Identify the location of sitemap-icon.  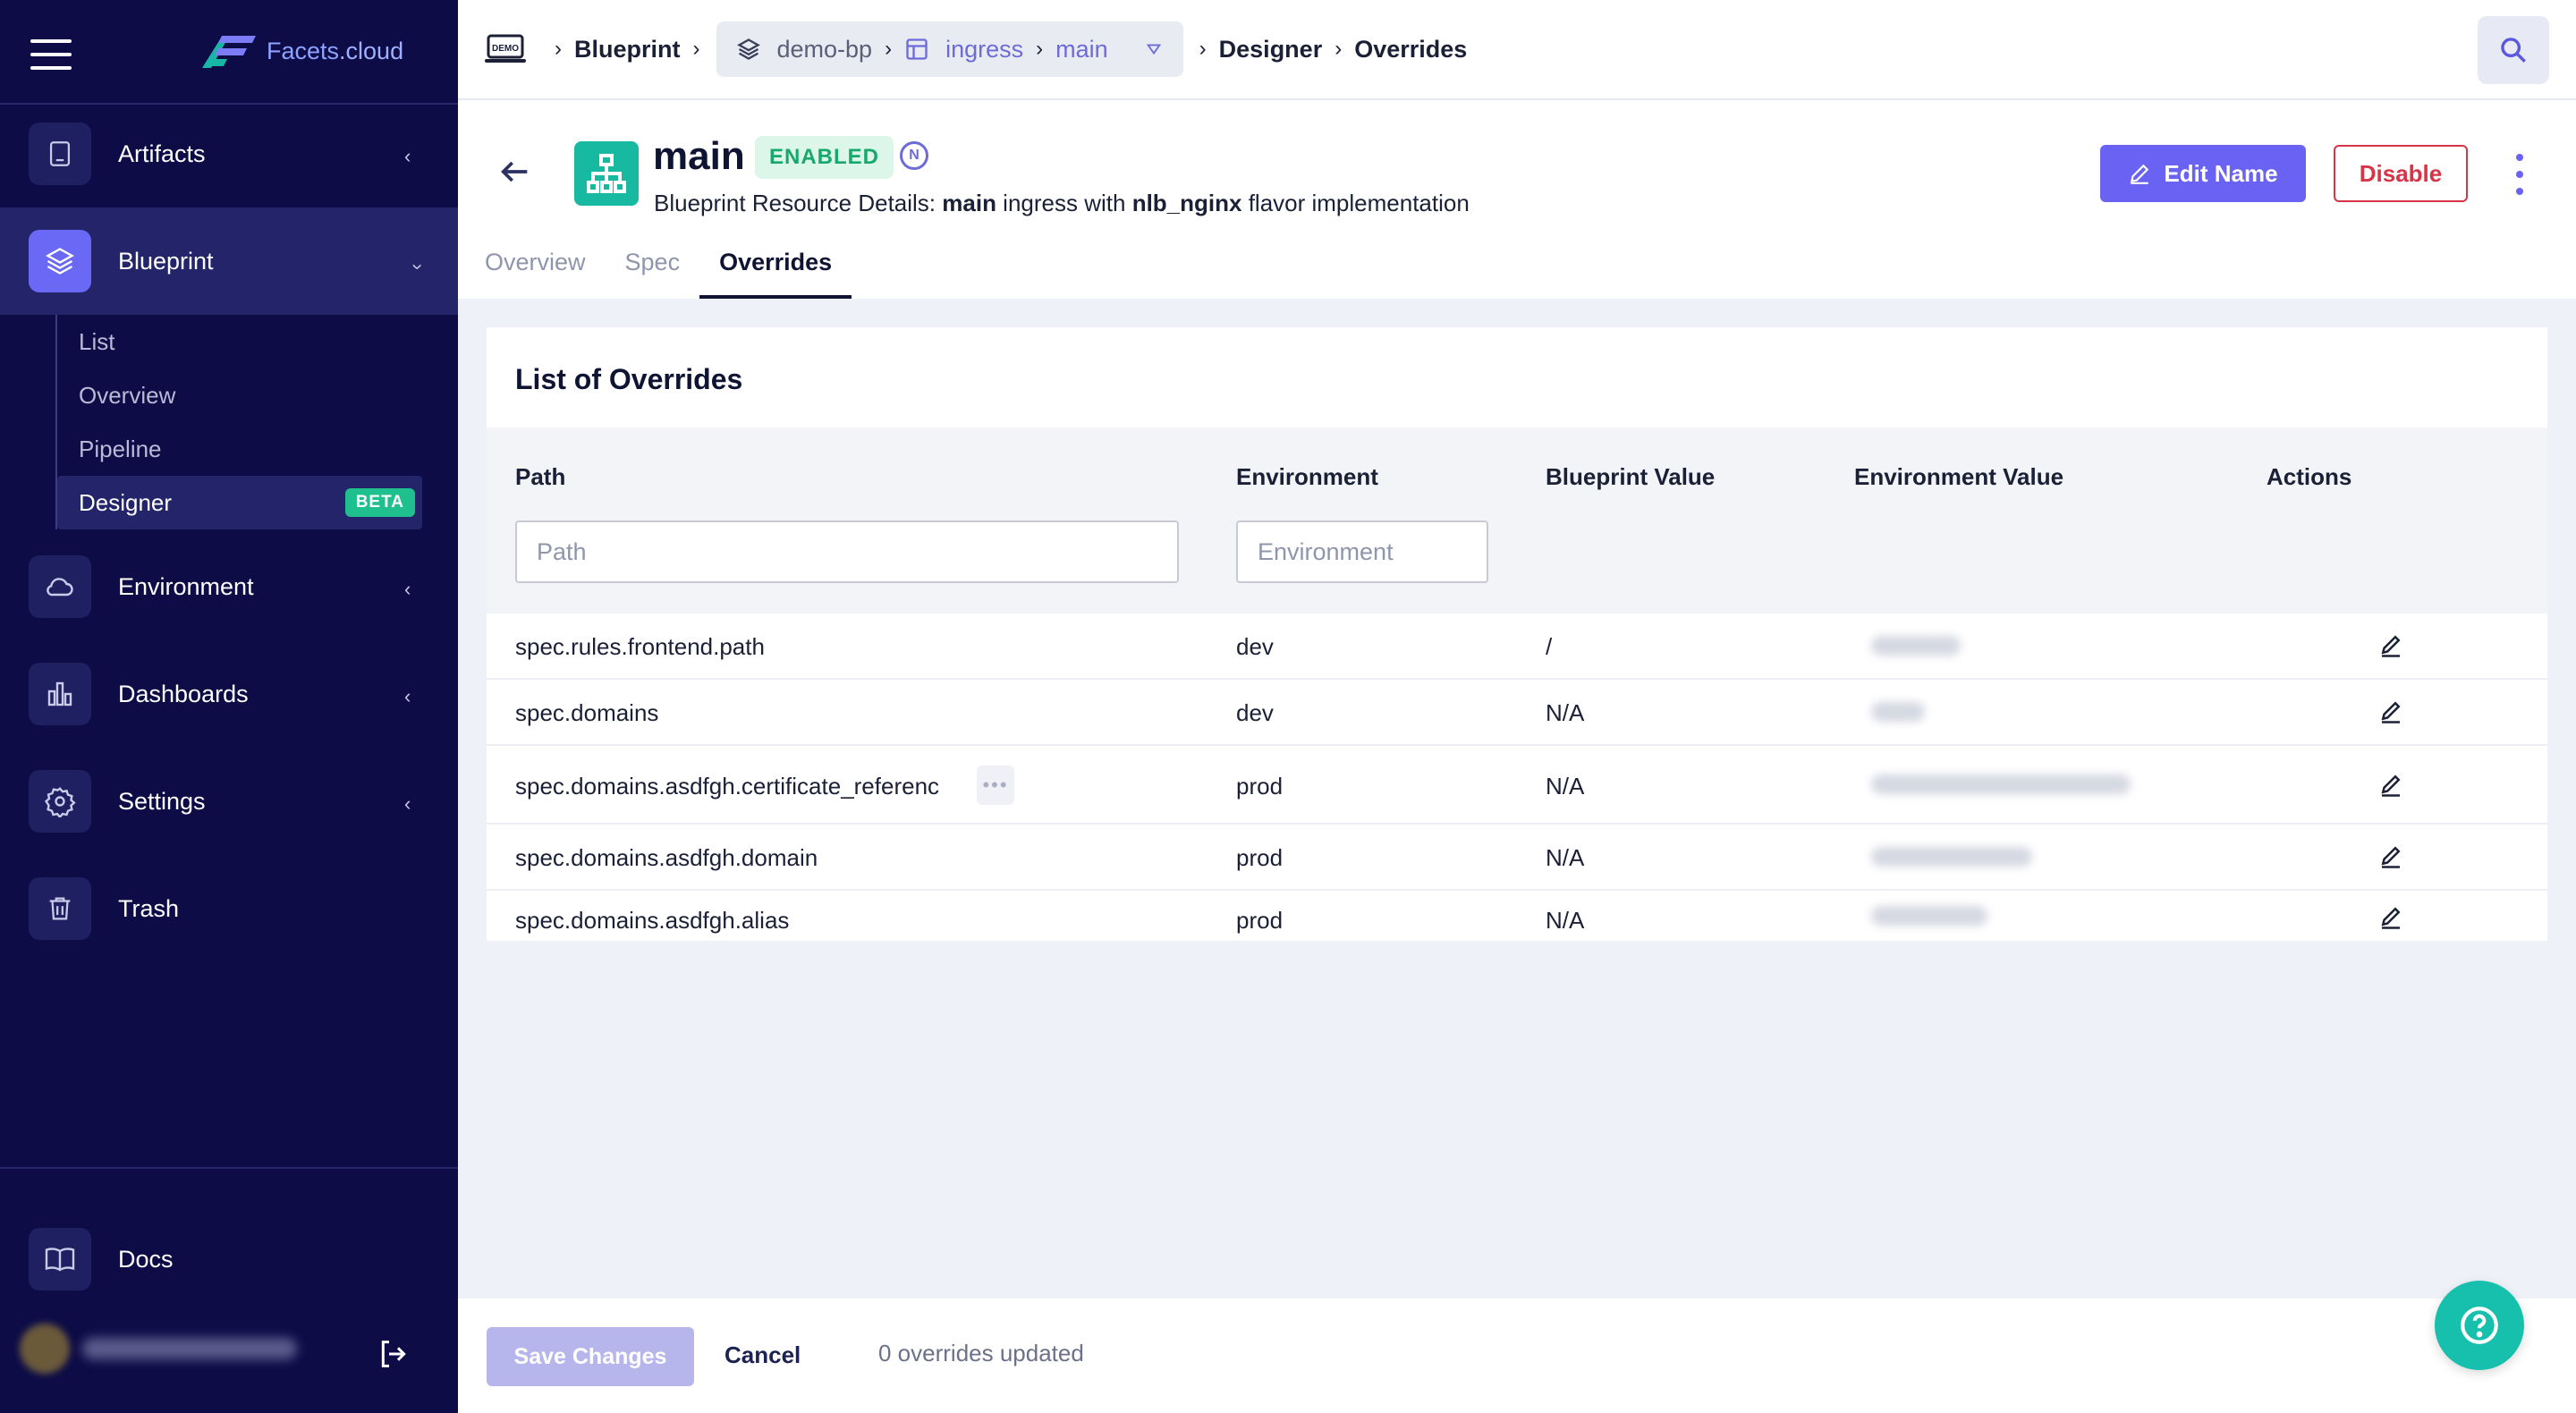
(606, 173).